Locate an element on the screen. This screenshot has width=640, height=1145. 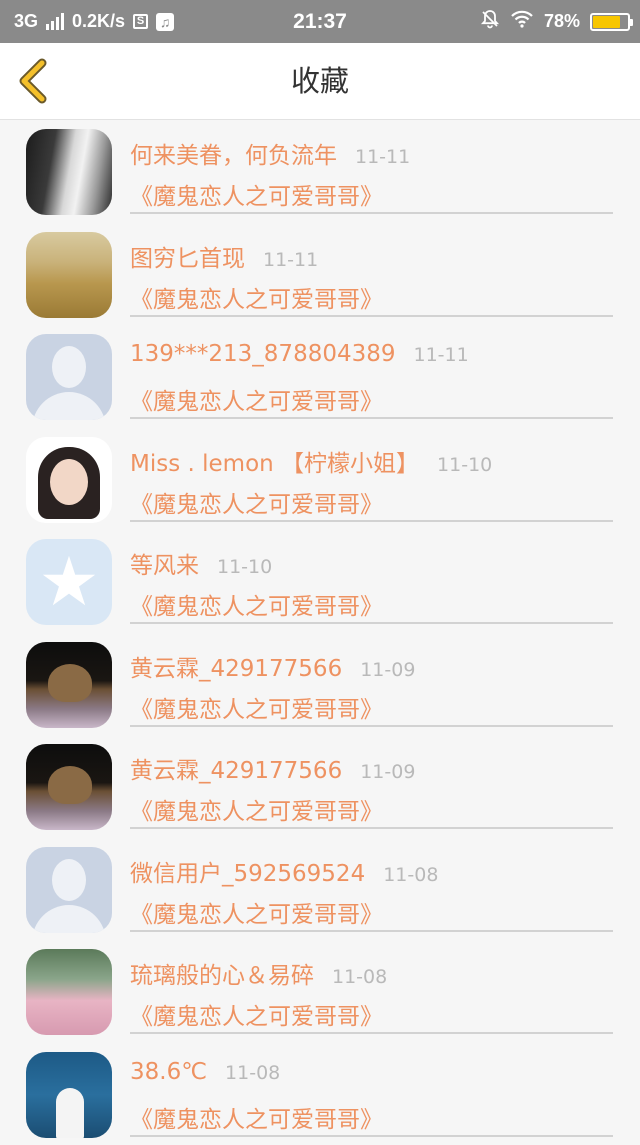
battery-fill is located at coordinates (606, 22).